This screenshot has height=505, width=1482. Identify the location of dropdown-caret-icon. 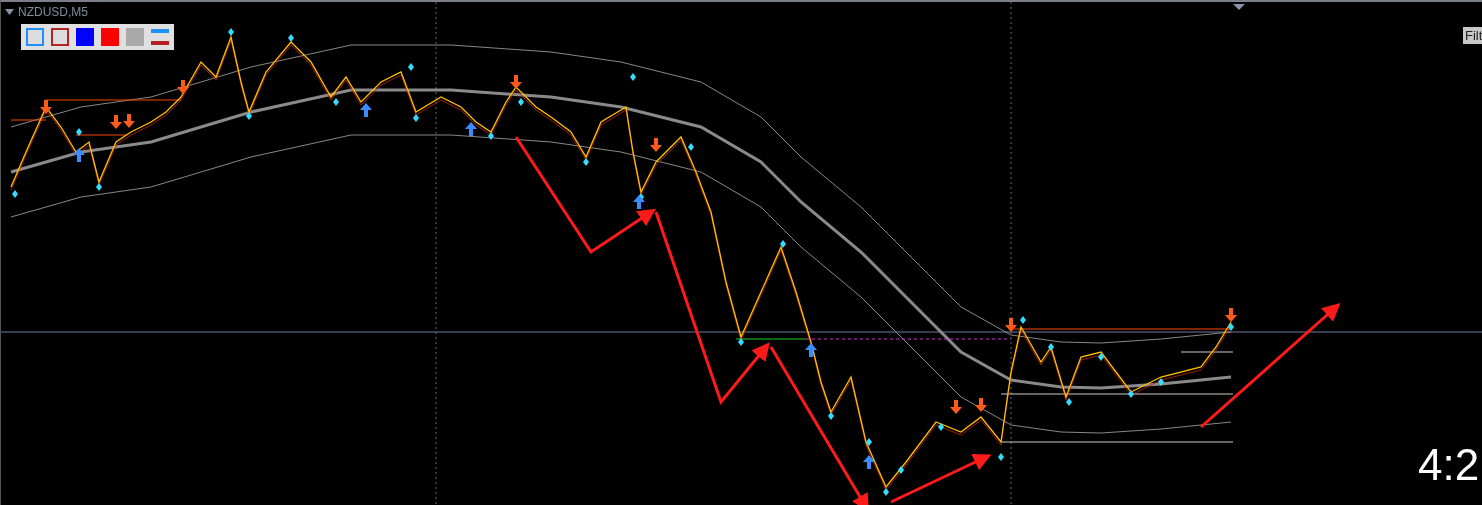
(9, 12).